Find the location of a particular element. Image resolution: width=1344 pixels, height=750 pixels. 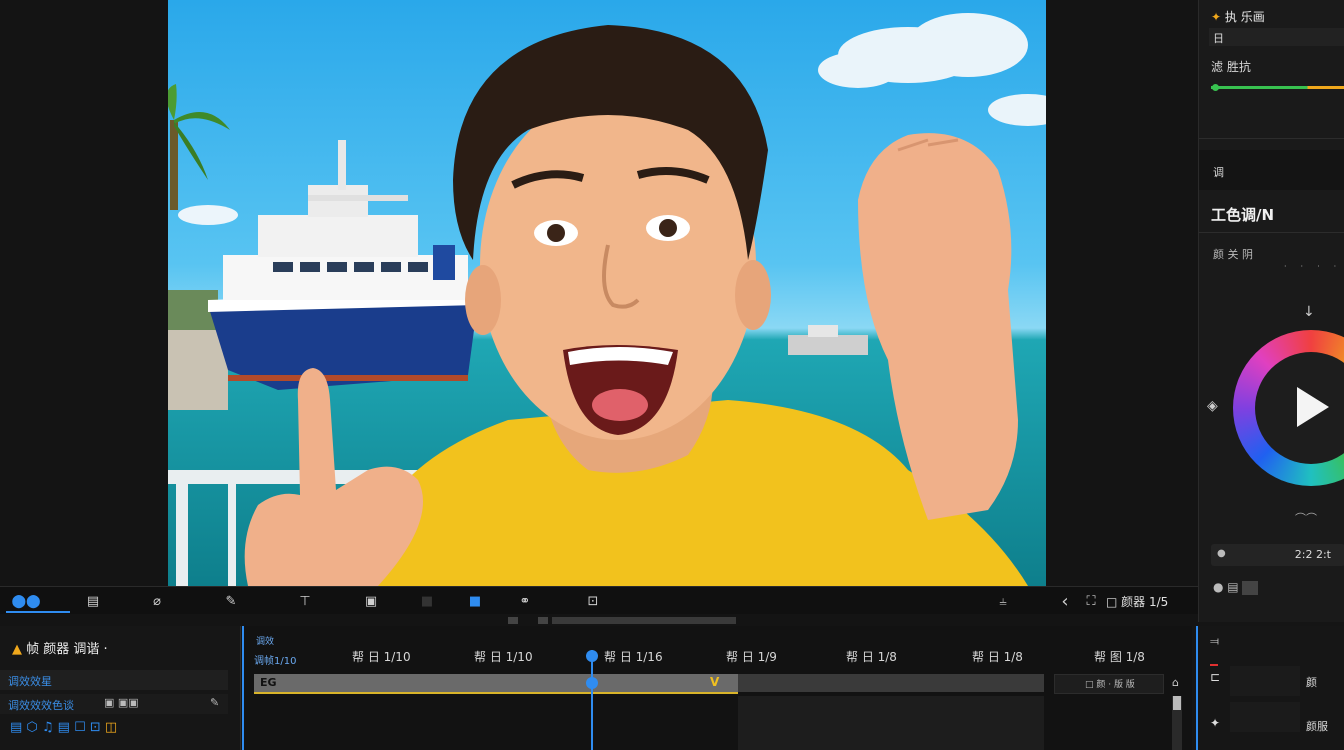

playhead-knob is located at coordinates (592, 683).